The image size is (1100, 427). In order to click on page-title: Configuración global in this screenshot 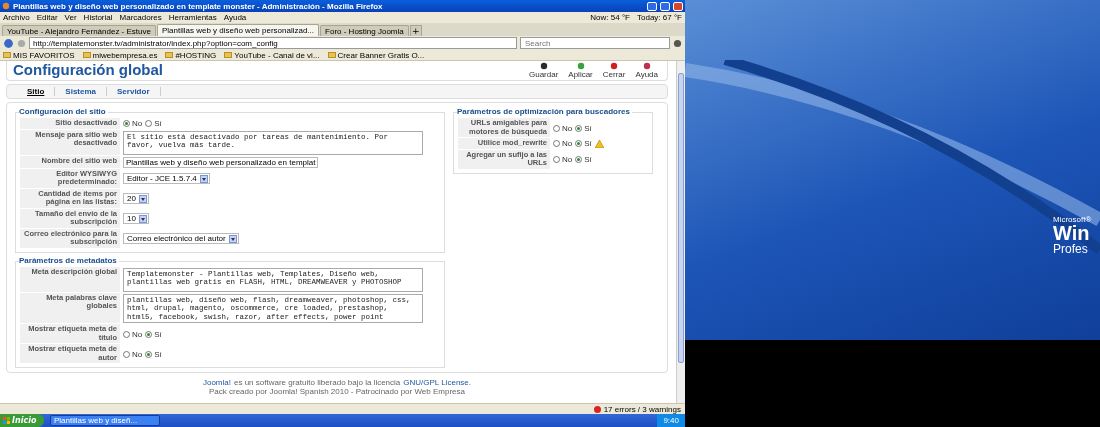, I will do `click(88, 70)`.